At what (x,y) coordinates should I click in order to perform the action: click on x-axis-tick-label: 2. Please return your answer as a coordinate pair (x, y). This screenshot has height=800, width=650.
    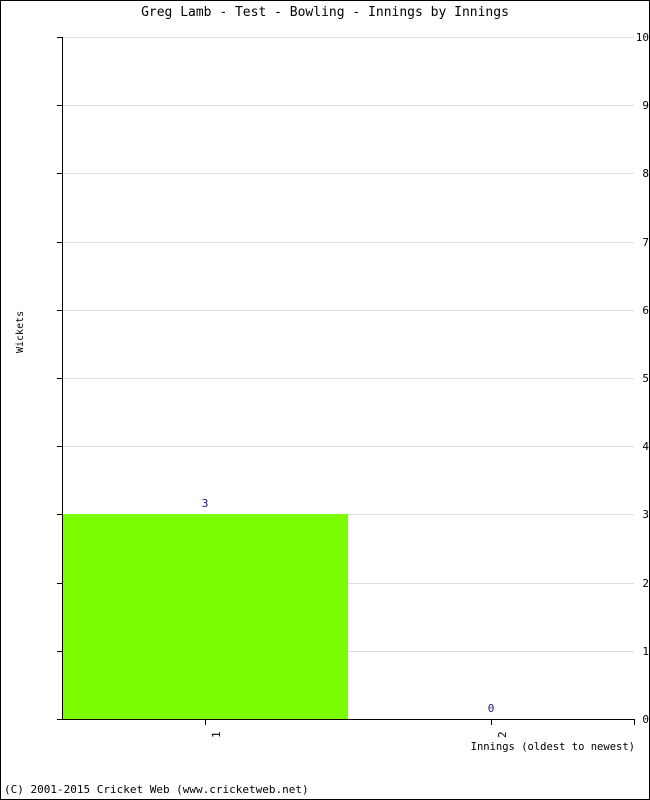
    Looking at the image, I should click on (502, 734).